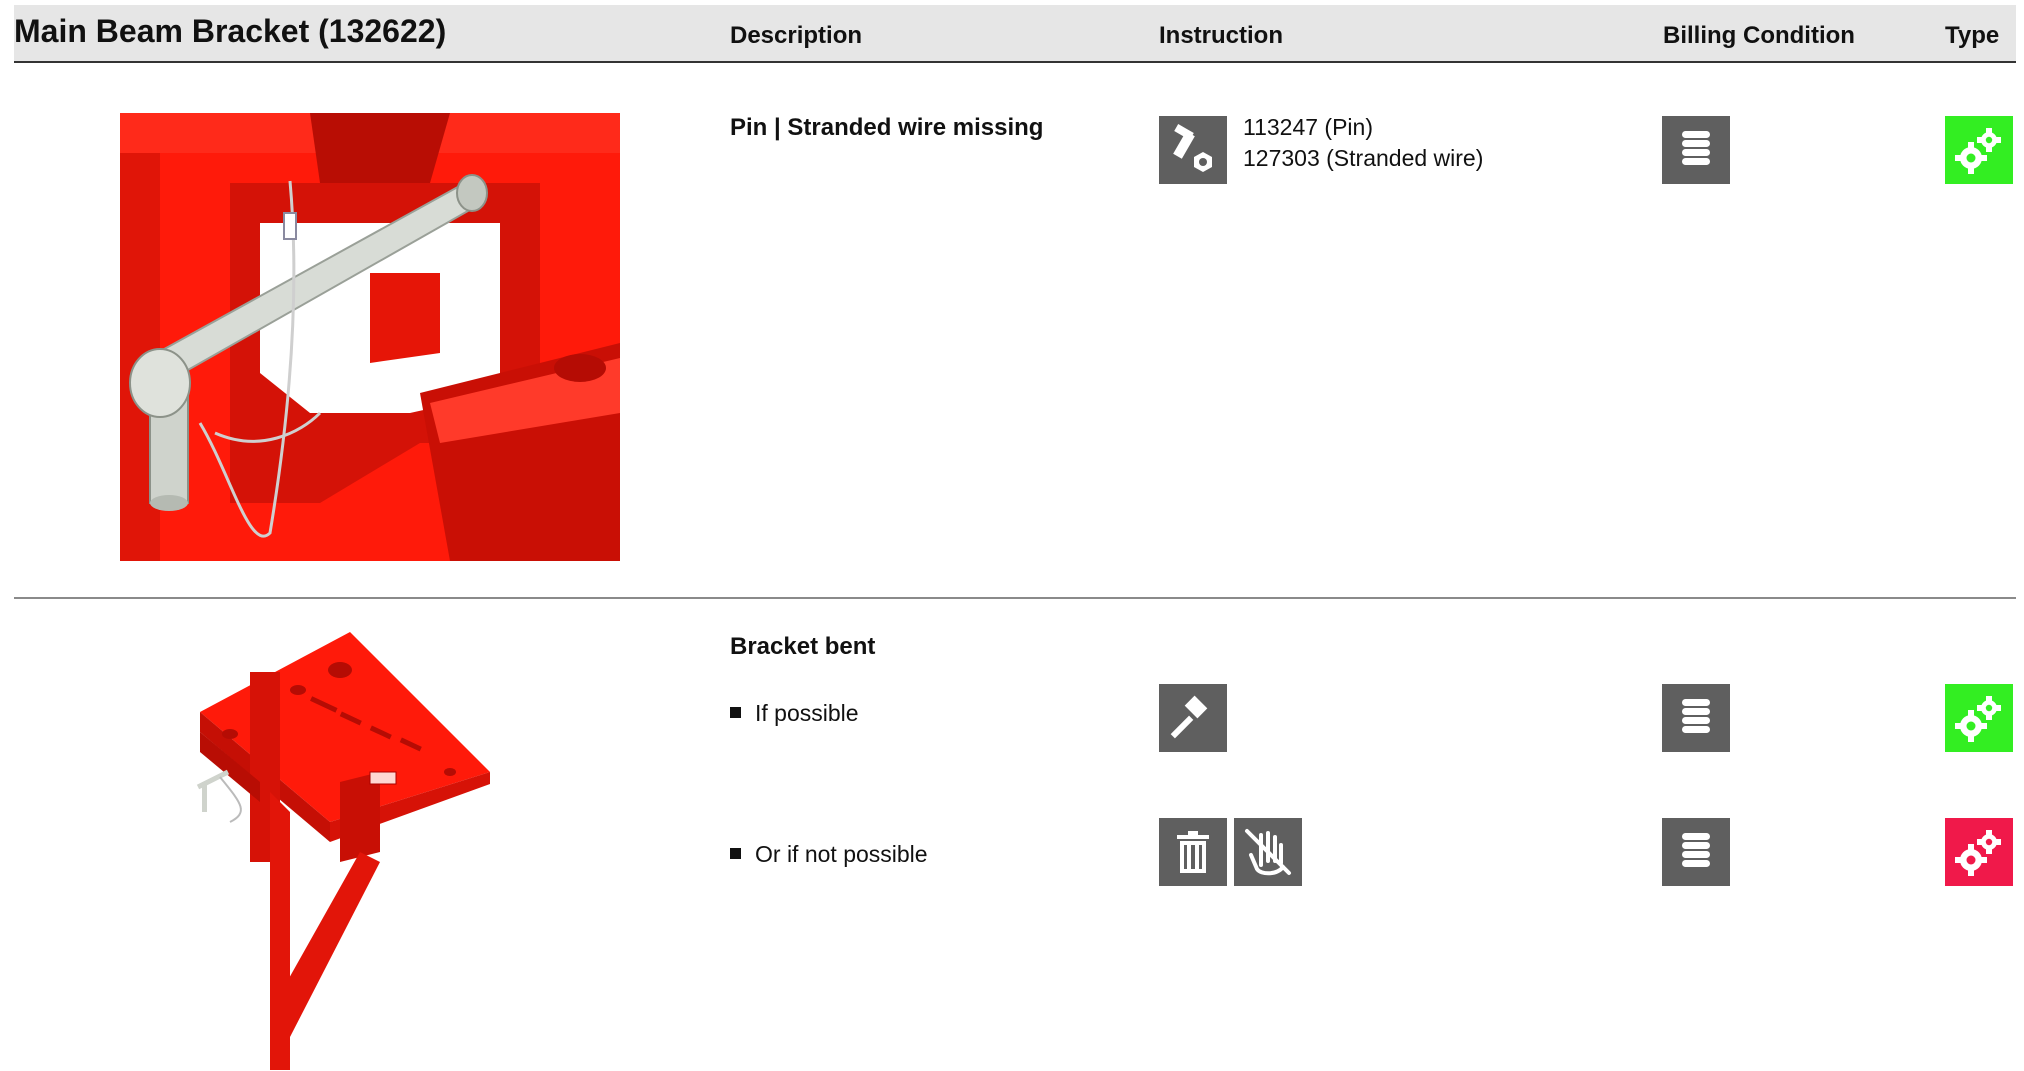 This screenshot has width=2024, height=1071. I want to click on option-if-possible: If possible, so click(794, 713).